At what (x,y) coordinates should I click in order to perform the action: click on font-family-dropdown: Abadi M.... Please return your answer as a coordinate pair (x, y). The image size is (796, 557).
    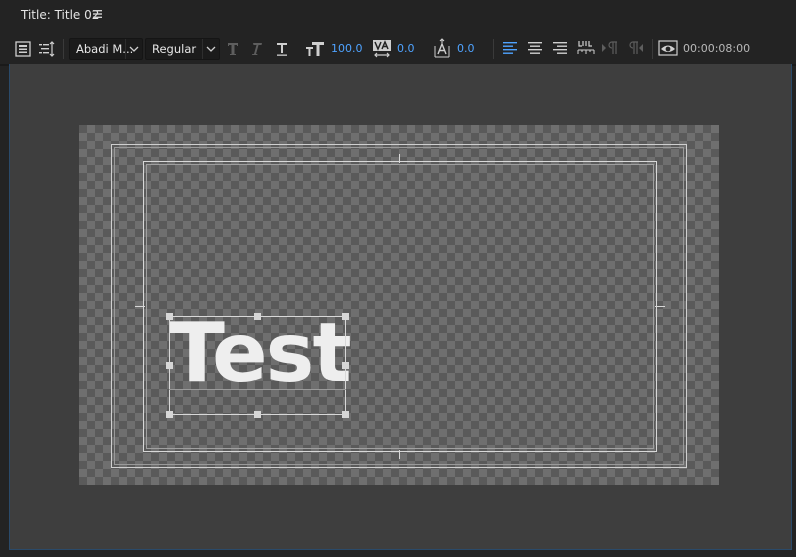
    Looking at the image, I should click on (106, 49).